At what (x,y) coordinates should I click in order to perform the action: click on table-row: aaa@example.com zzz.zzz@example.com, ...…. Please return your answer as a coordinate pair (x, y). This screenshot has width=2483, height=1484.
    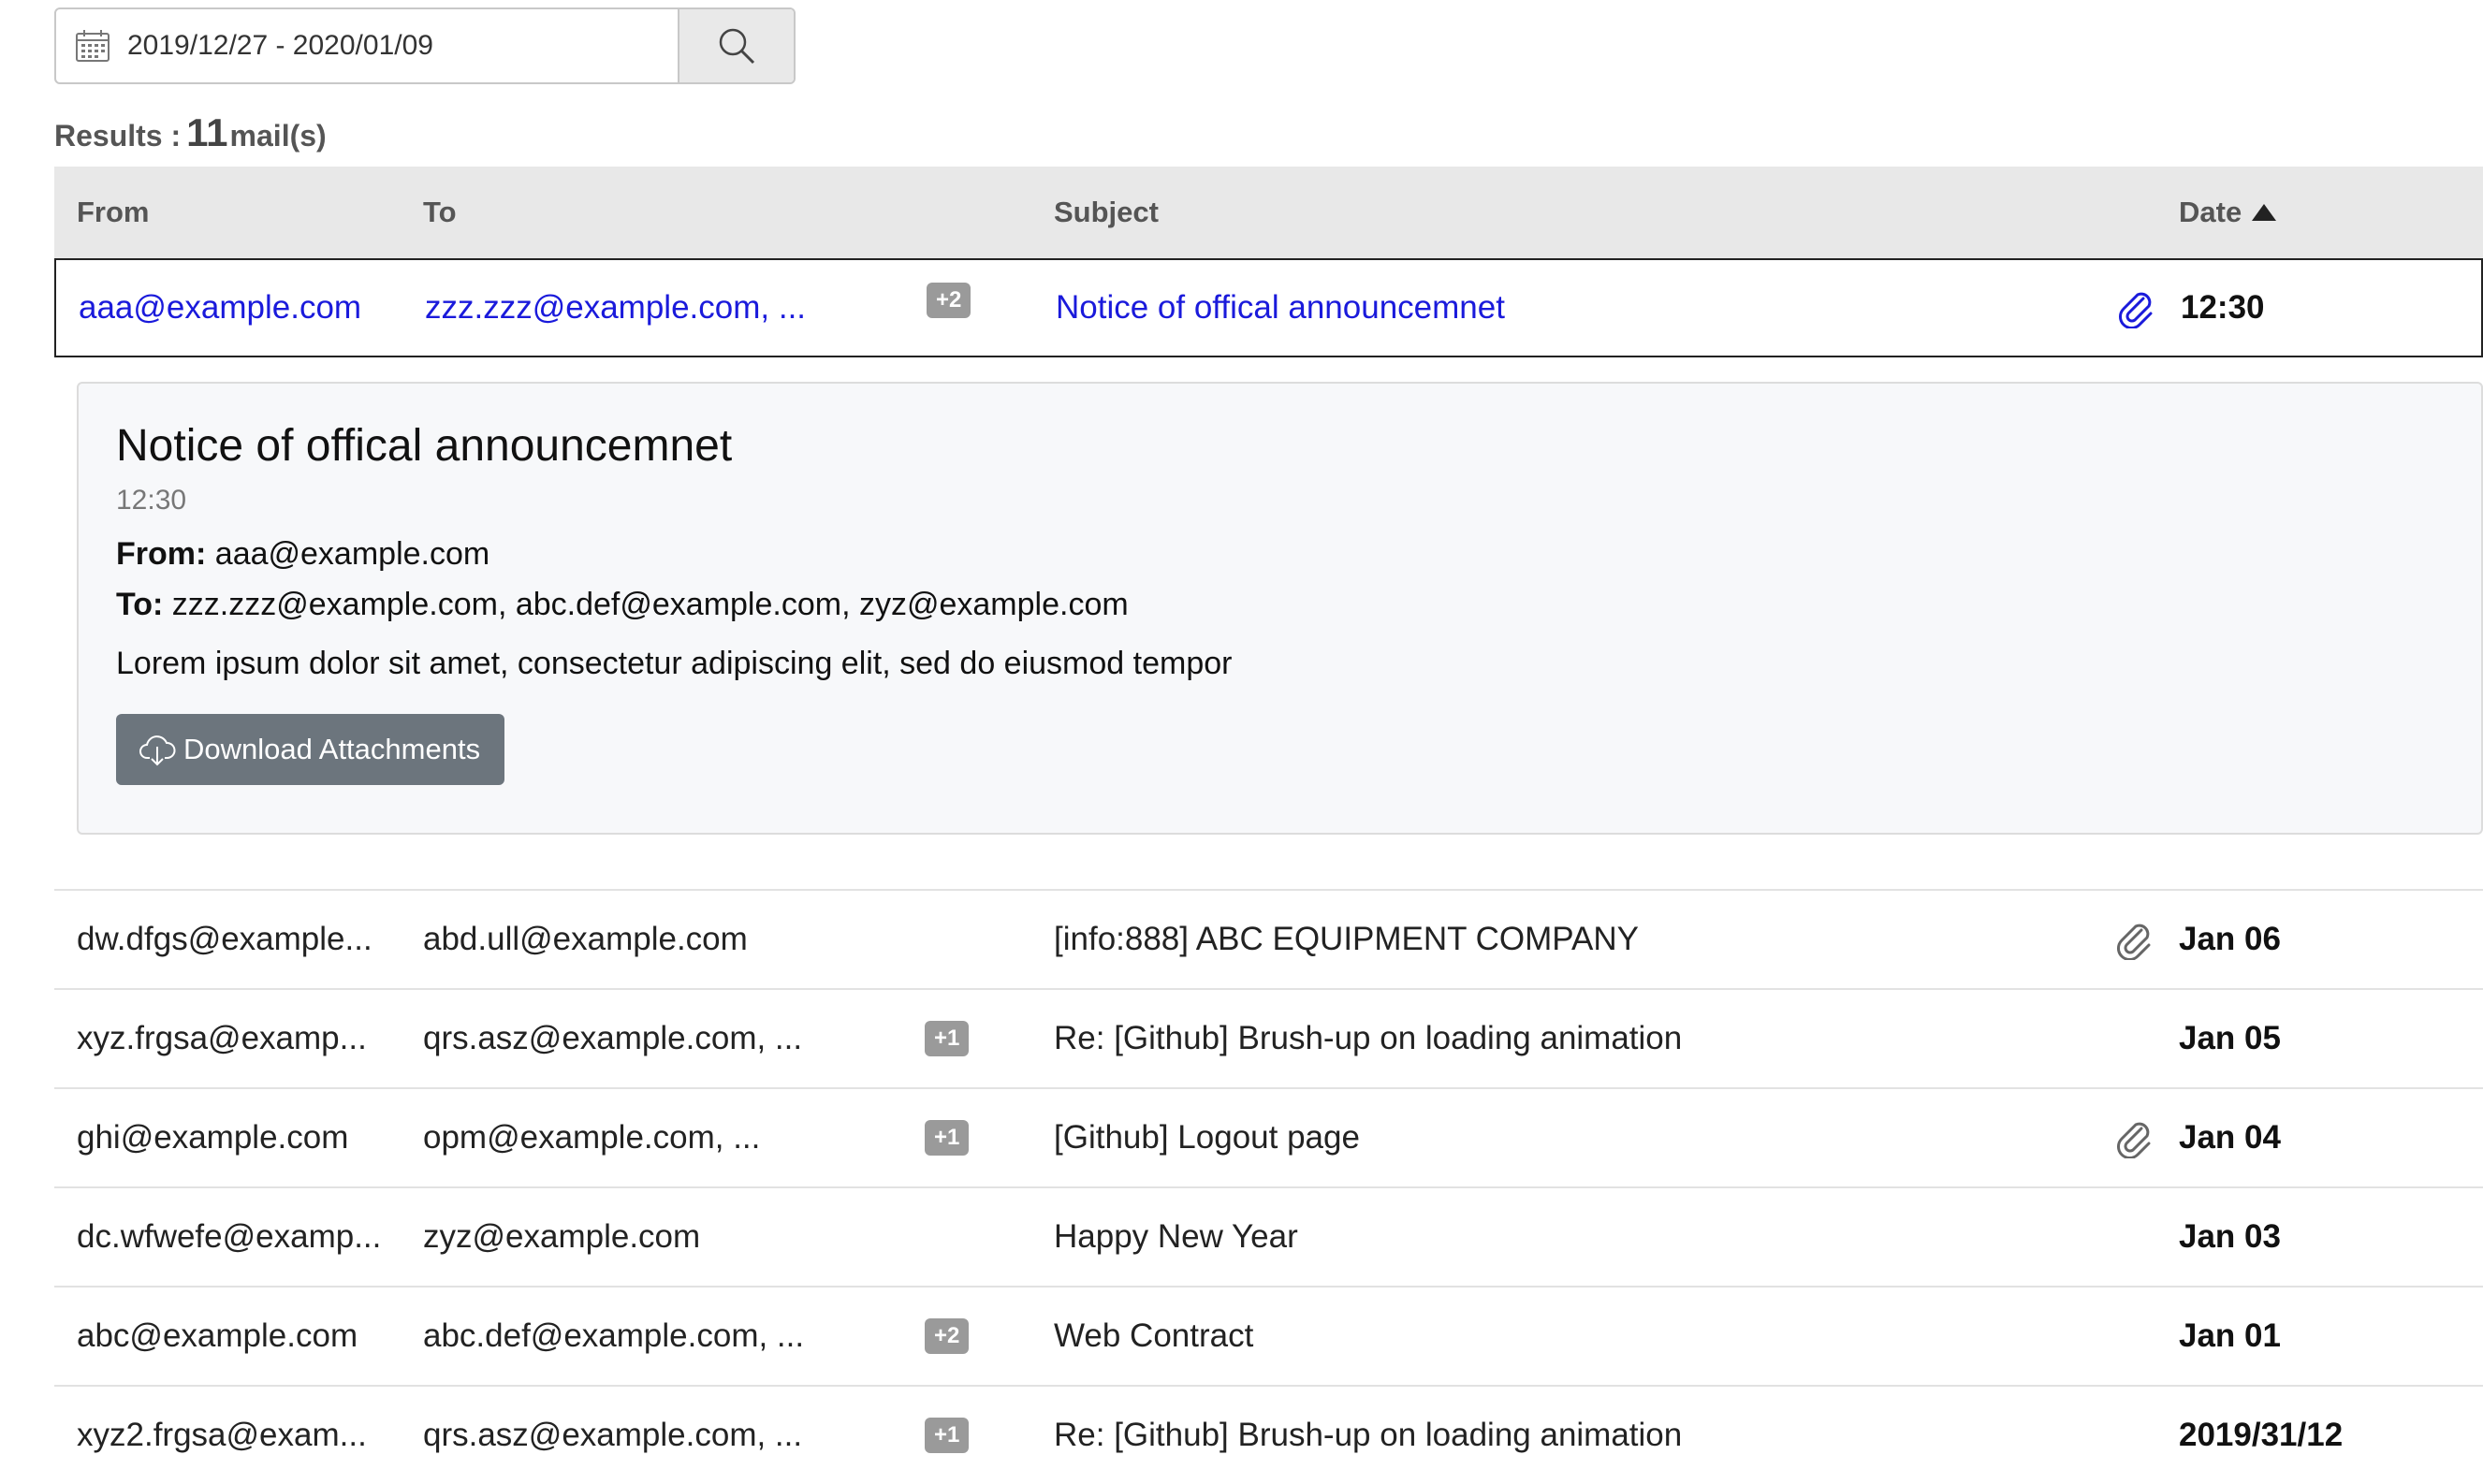
    Looking at the image, I should click on (1268, 307).